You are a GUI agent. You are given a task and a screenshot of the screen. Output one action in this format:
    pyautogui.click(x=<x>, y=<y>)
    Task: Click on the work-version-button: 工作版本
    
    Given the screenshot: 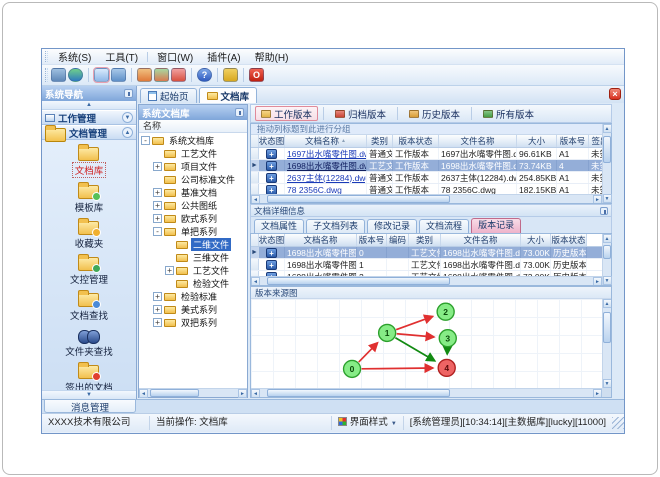 What is the action you would take?
    pyautogui.click(x=287, y=113)
    